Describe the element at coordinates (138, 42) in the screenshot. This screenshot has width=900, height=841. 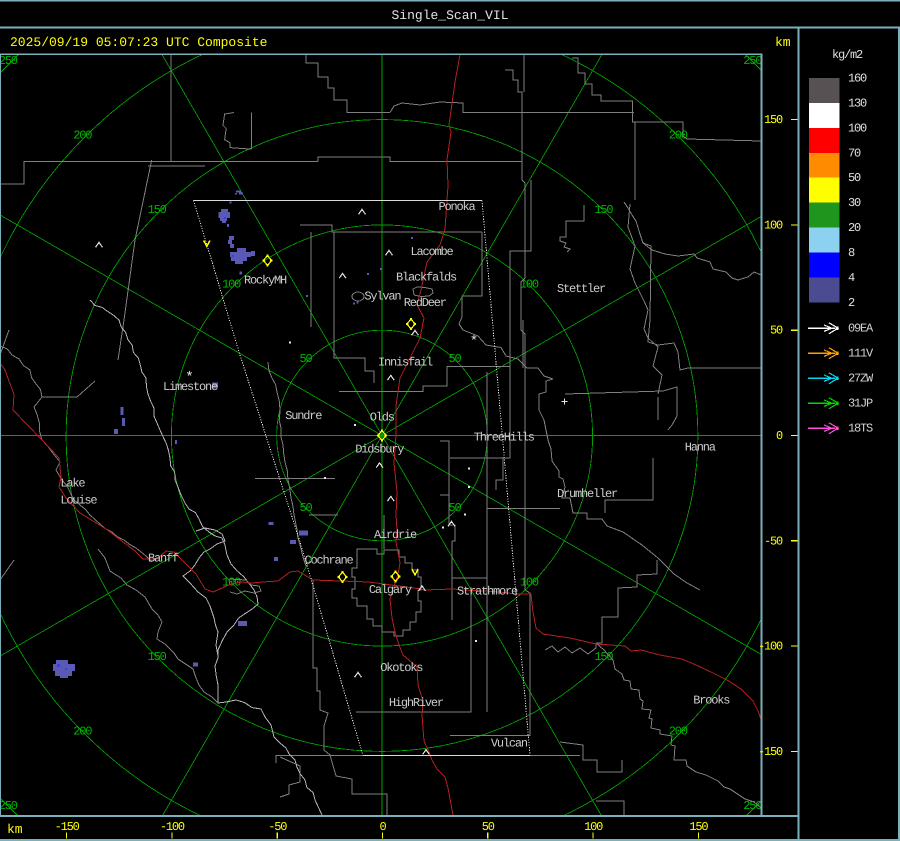
I see `svg-text:2025/09/19 05:07:23 UTC Compos: 2025/09/19 05:07:23 UTC Composite` at that location.